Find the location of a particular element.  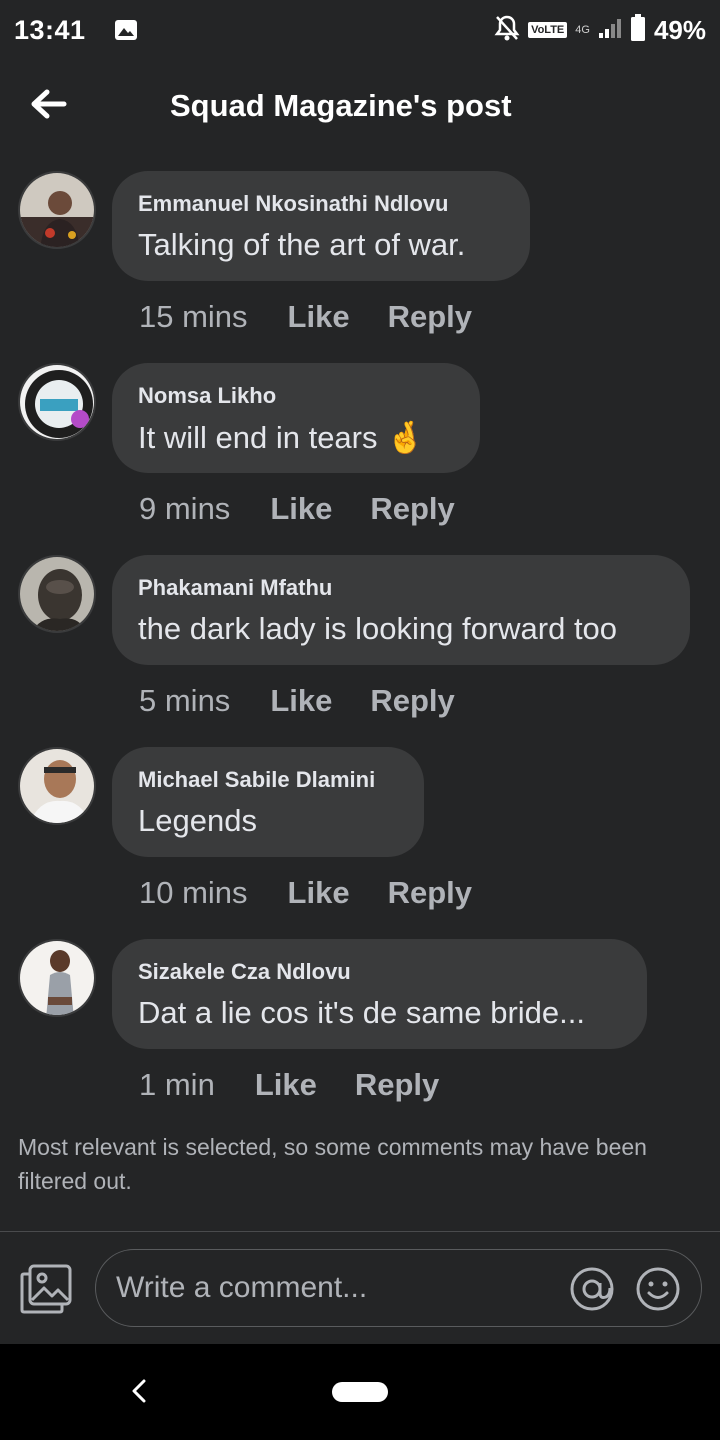

comment-bubble: Nomsa Likho It will end in tears 🤞 is located at coordinates (296, 418).